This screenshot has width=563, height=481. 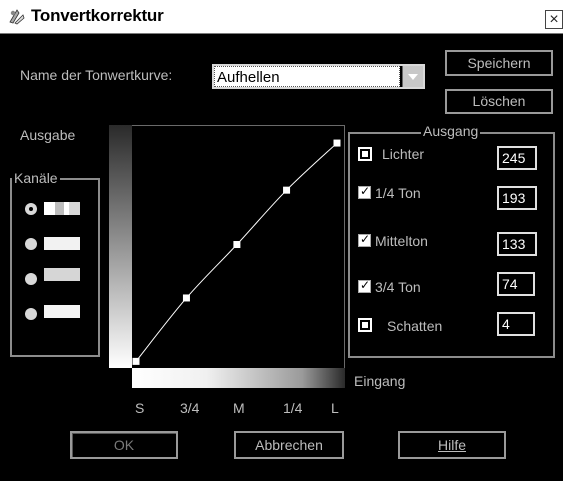 I want to click on input-gradient-bar, so click(x=238, y=377).